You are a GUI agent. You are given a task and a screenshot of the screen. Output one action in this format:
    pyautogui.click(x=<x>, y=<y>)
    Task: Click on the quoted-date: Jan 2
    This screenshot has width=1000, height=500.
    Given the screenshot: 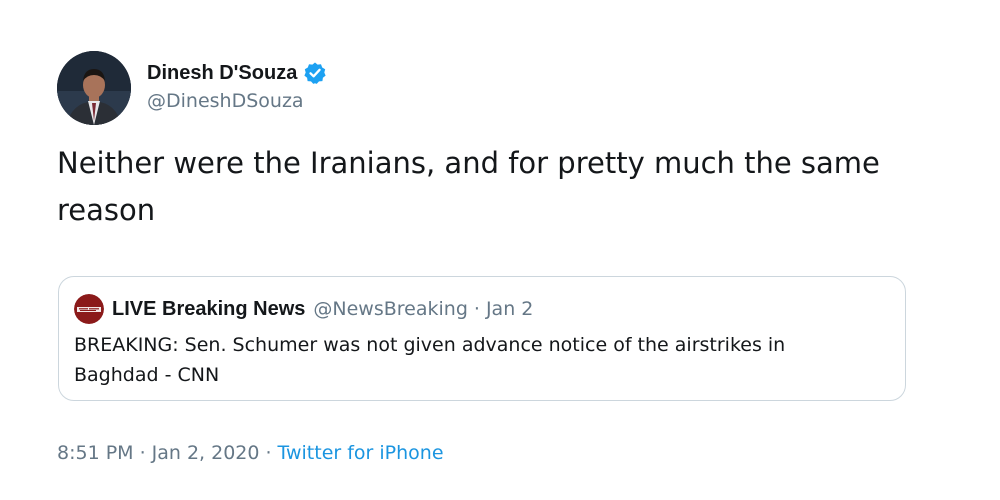 What is the action you would take?
    pyautogui.click(x=509, y=309)
    